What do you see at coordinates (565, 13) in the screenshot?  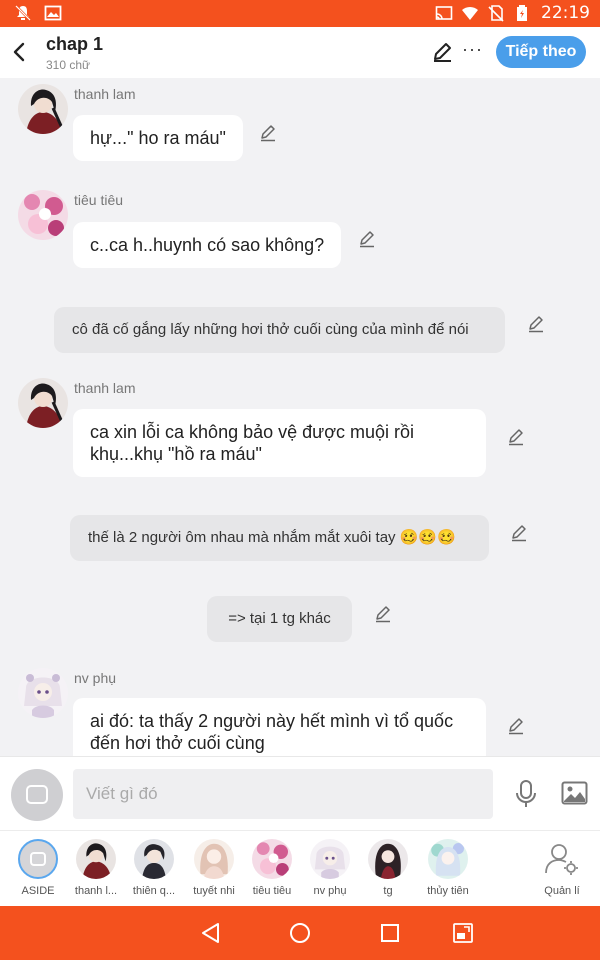 I see `status-time: 22:19` at bounding box center [565, 13].